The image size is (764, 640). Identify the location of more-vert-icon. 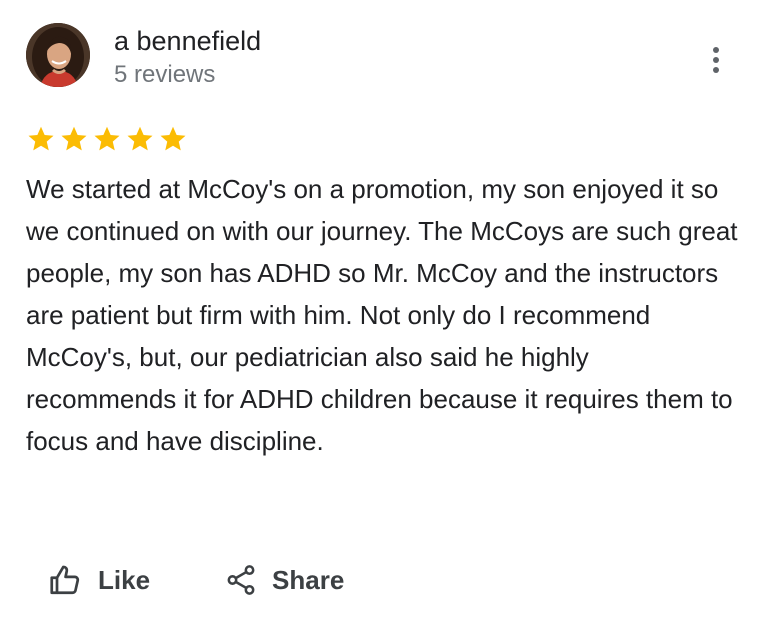
(716, 60).